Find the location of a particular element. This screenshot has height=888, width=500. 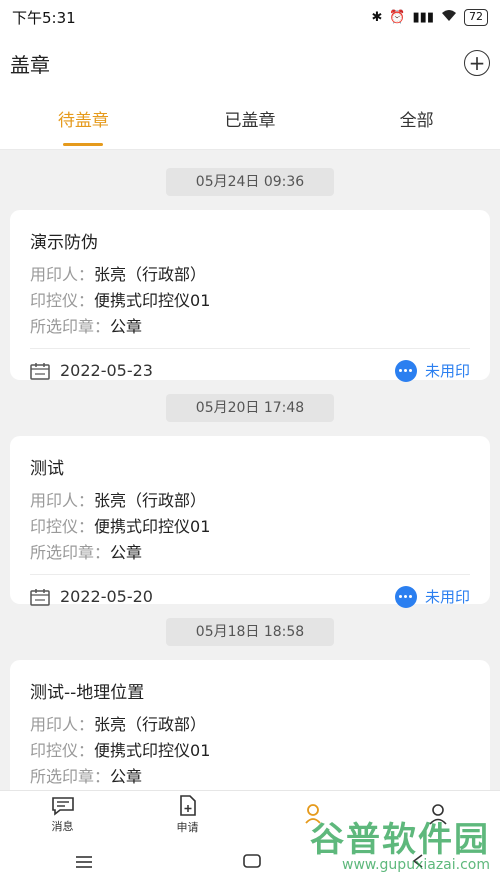

stamp-icon is located at coordinates (312, 813).